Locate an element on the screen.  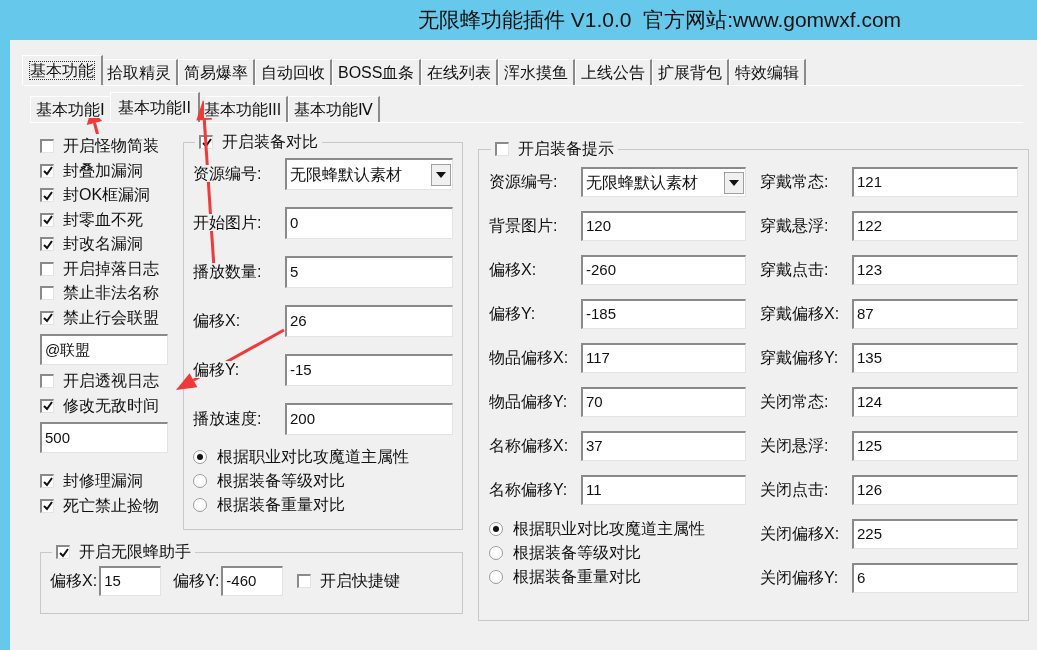
field-label: 关闭常态: is located at coordinates (794, 401).